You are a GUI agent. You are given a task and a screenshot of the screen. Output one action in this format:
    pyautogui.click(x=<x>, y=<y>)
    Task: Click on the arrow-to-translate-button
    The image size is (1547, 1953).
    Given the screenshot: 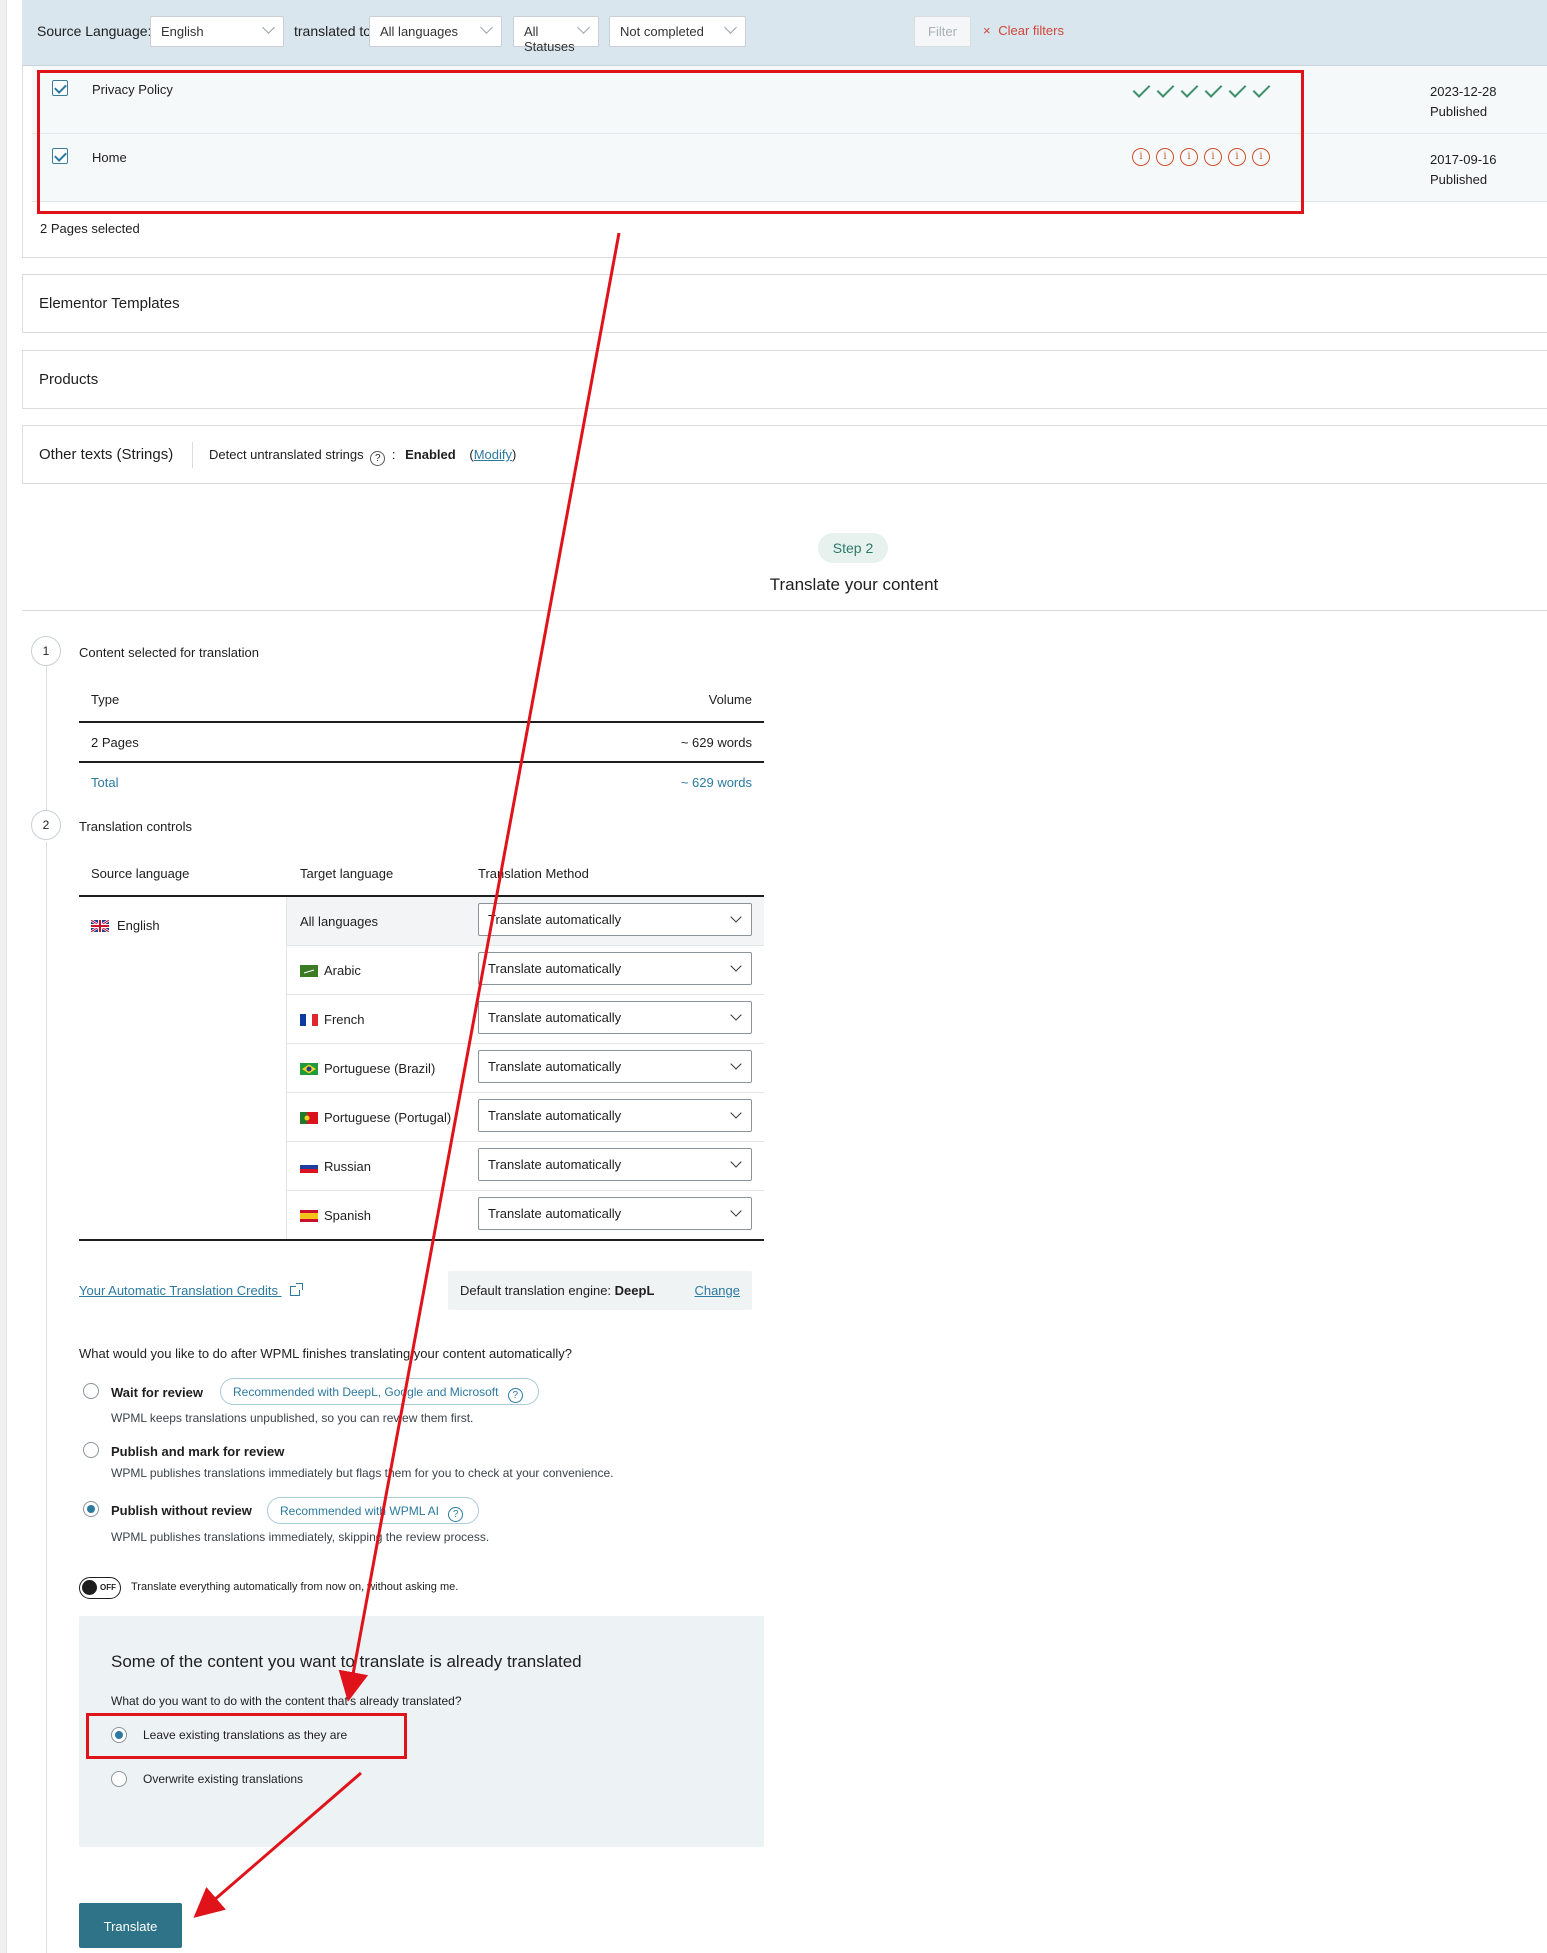 What is the action you would take?
    pyautogui.click(x=277, y=1844)
    